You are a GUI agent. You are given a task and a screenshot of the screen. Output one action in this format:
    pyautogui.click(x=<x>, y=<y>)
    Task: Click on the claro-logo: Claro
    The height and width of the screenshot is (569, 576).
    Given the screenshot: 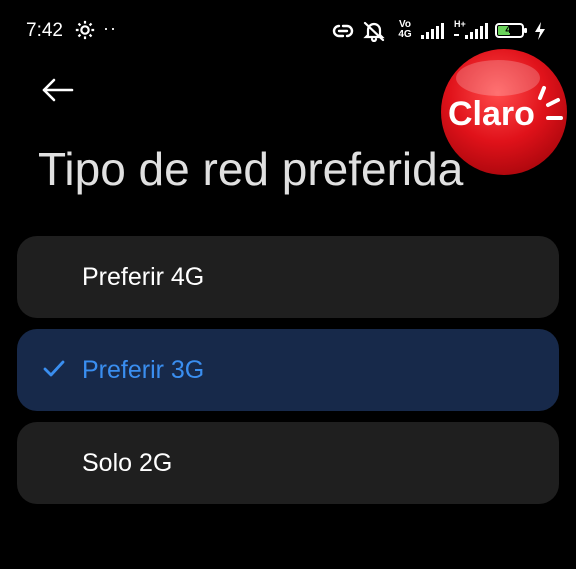 What is the action you would take?
    pyautogui.click(x=504, y=112)
    